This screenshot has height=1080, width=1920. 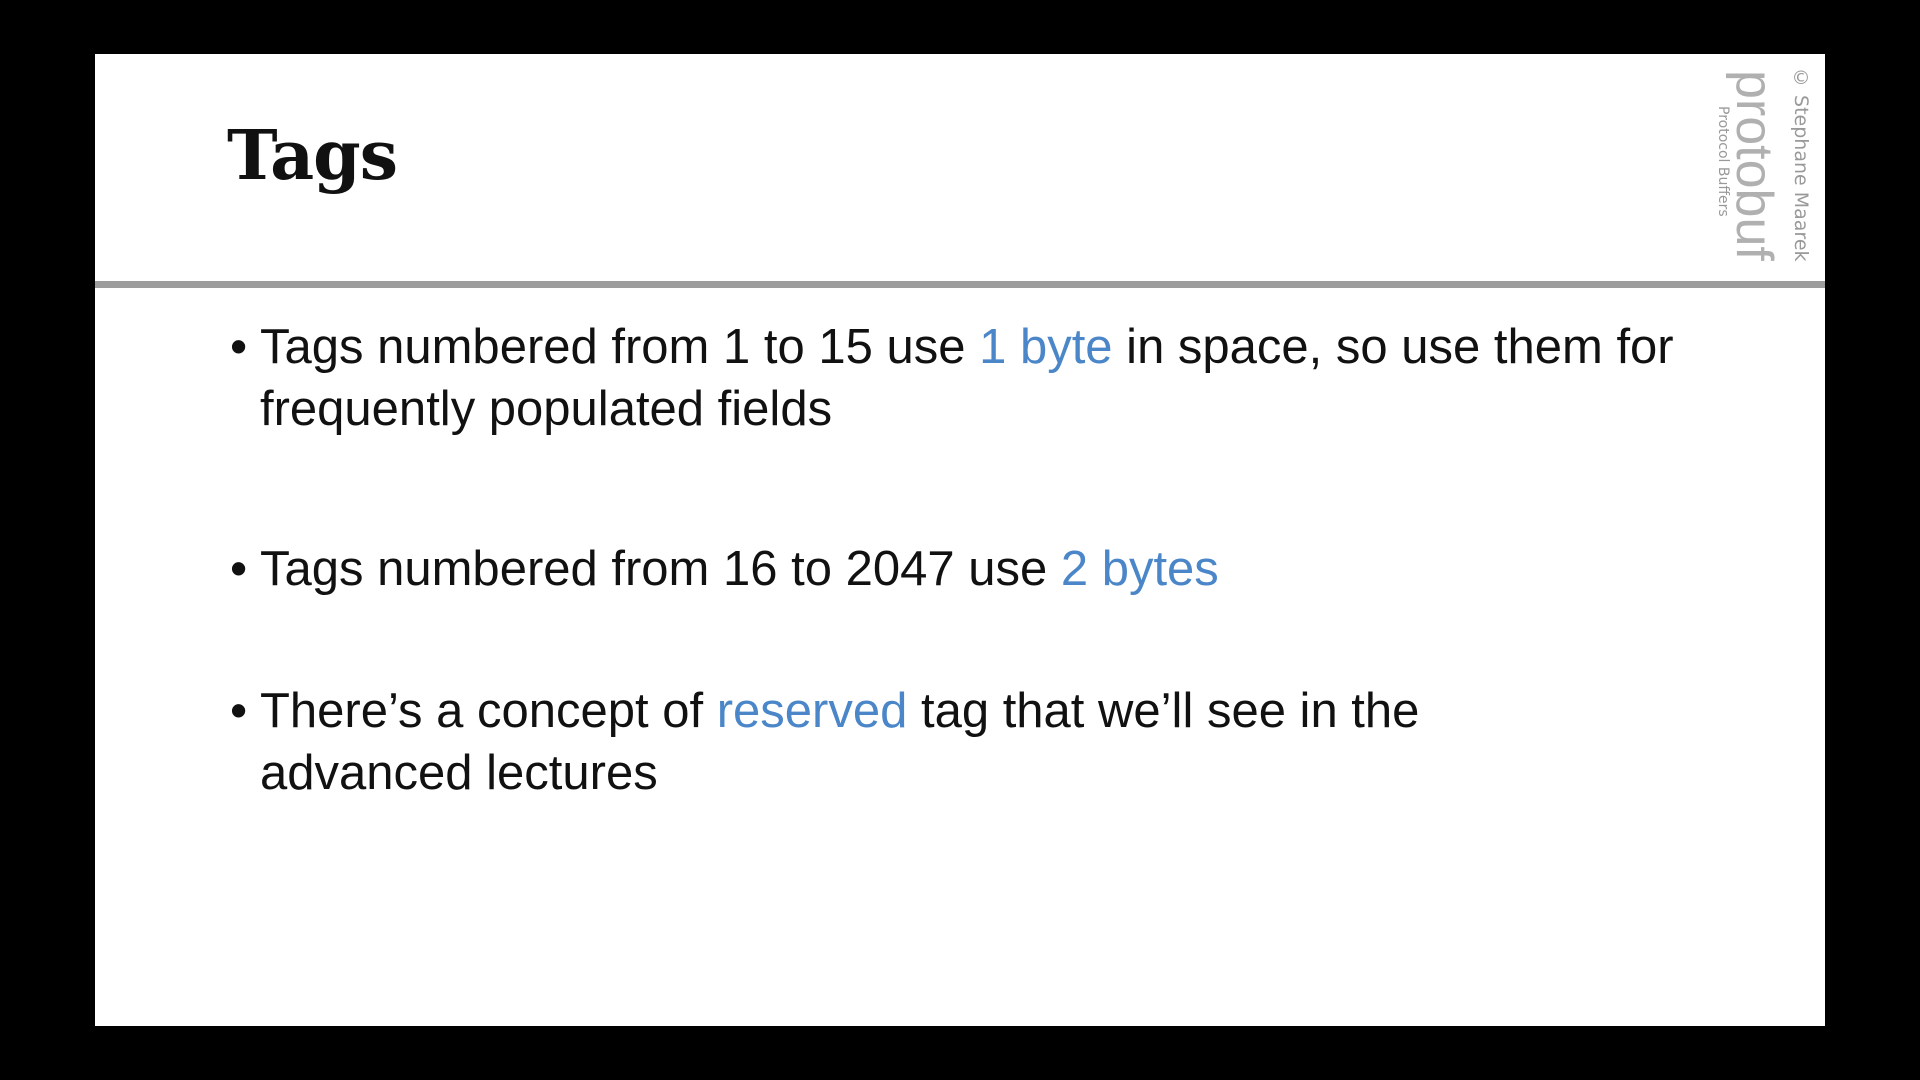 What do you see at coordinates (1801, 164) in the screenshot?
I see `copyright-watermark: © Stephane Maarek` at bounding box center [1801, 164].